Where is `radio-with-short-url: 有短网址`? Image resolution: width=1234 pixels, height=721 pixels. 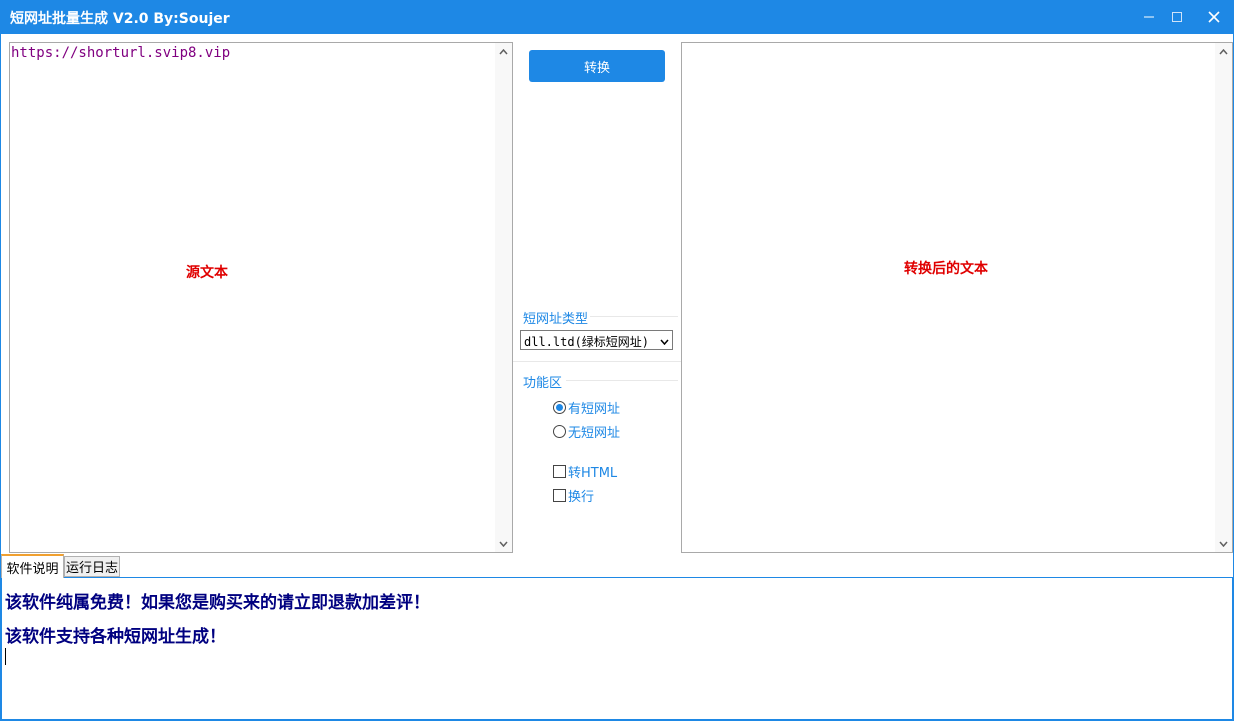 radio-with-short-url: 有短网址 is located at coordinates (586, 407).